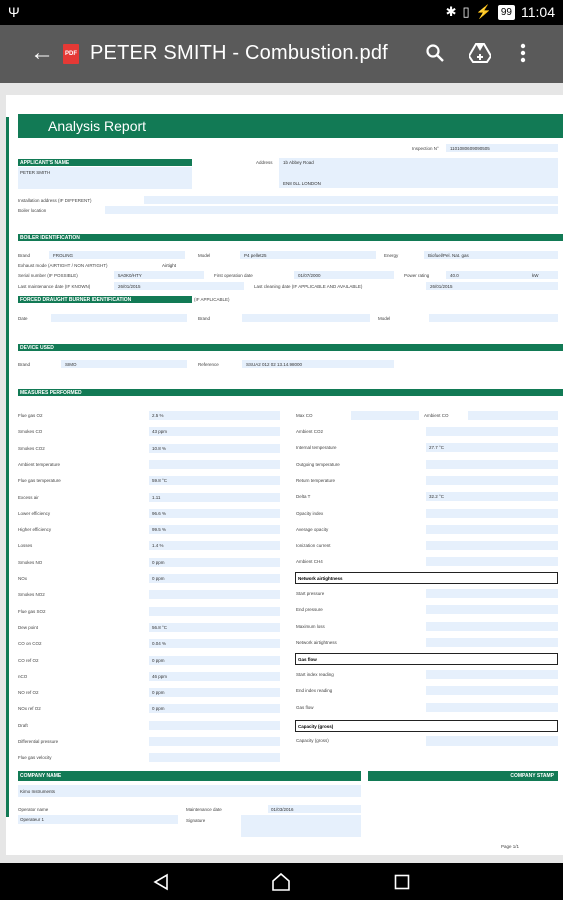  Describe the element at coordinates (28, 497) in the screenshot. I see `measure-label: Excess air` at that location.